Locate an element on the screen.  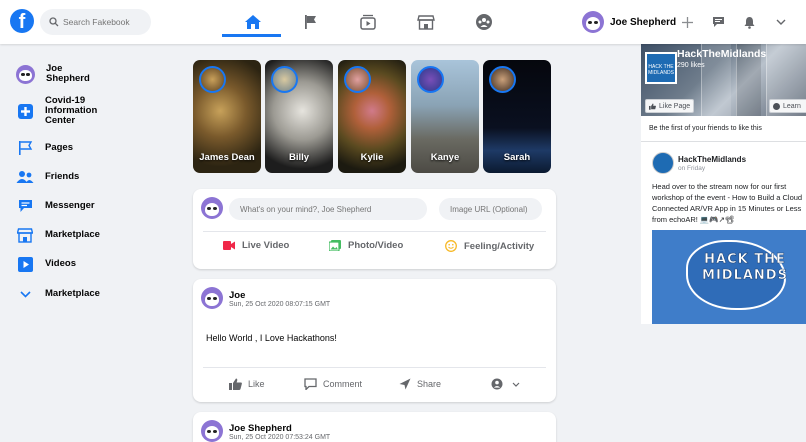
post-composer: Live Video Photo/Video Feeling/Activity is located at coordinates (374, 229).